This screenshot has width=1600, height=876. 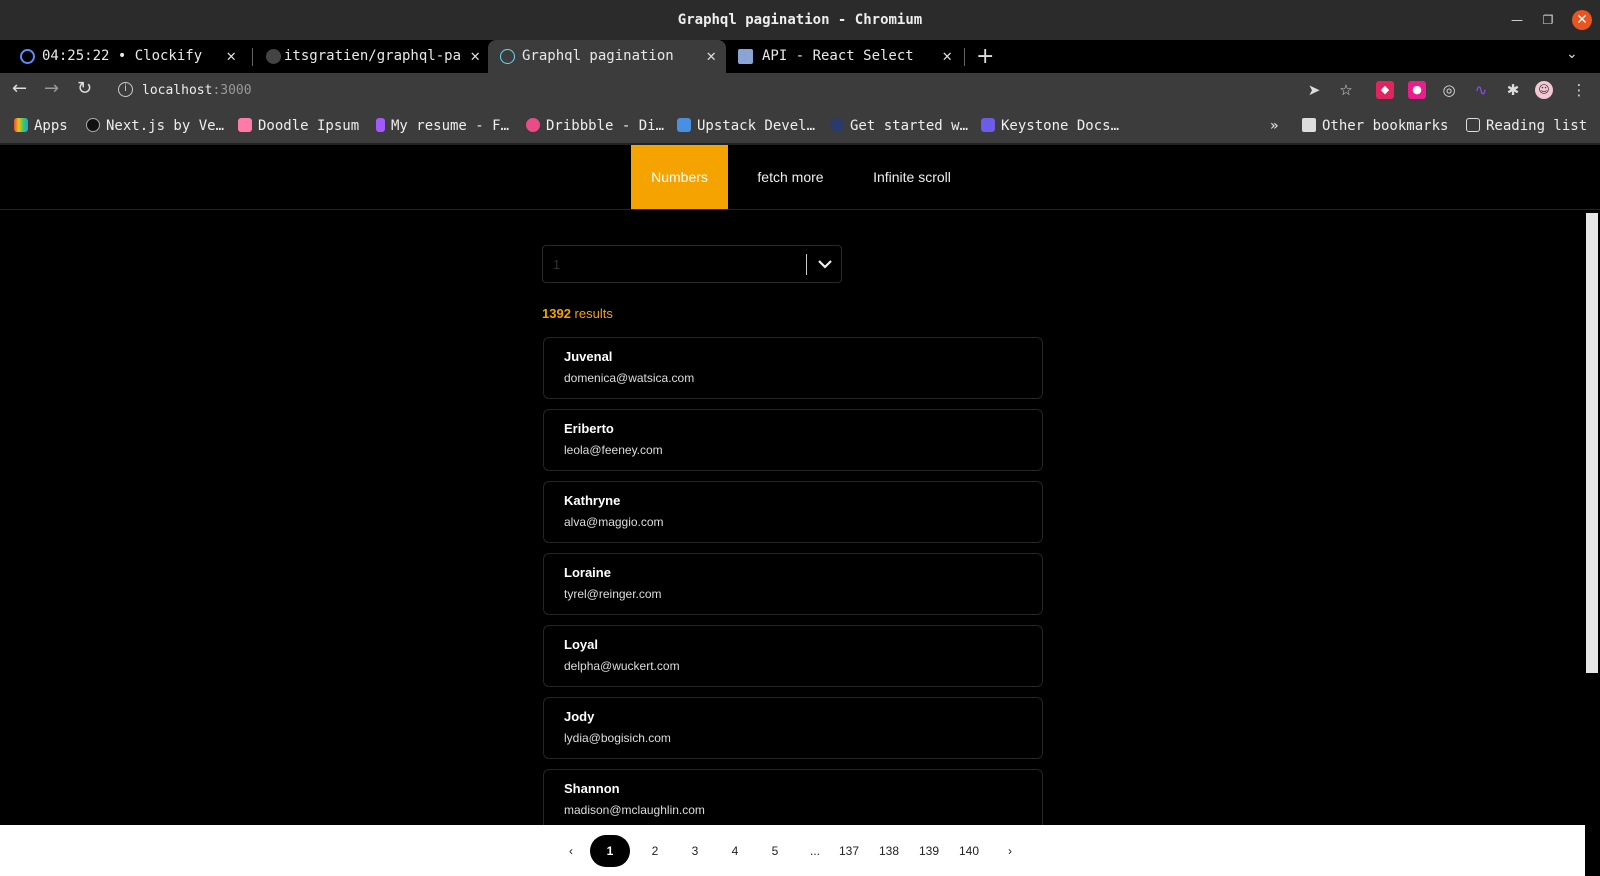 I want to click on page-3-button: 3, so click(x=695, y=851).